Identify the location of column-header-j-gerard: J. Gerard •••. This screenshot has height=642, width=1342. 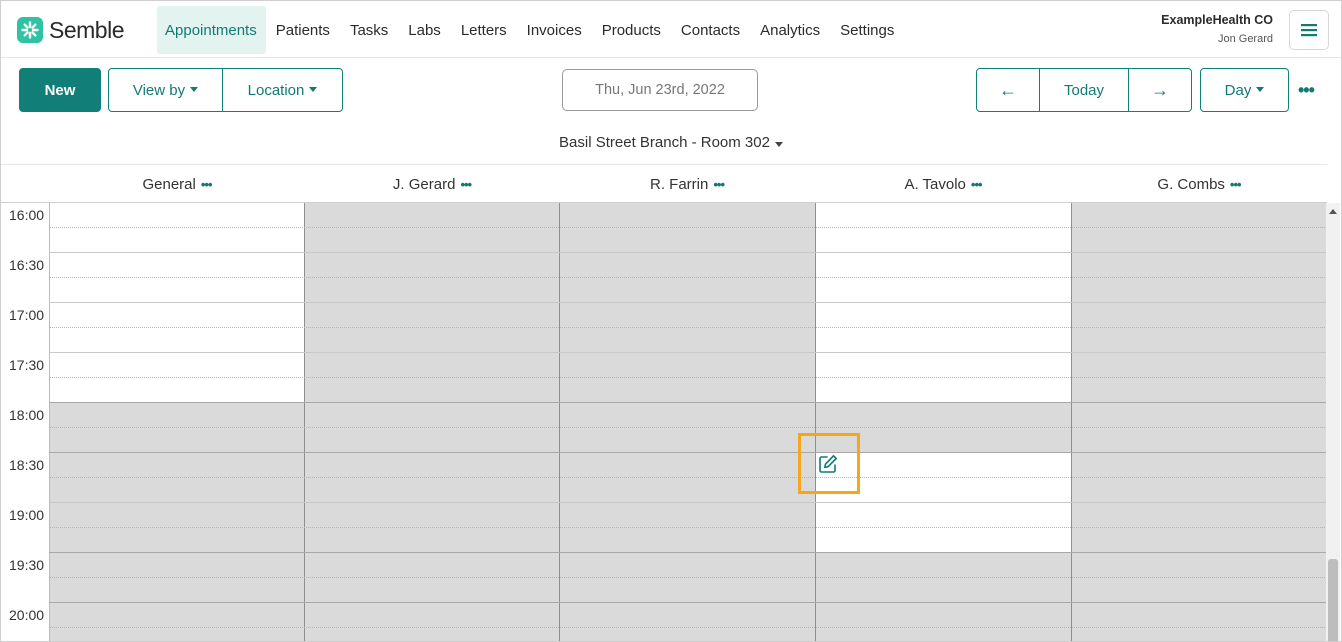
(432, 184).